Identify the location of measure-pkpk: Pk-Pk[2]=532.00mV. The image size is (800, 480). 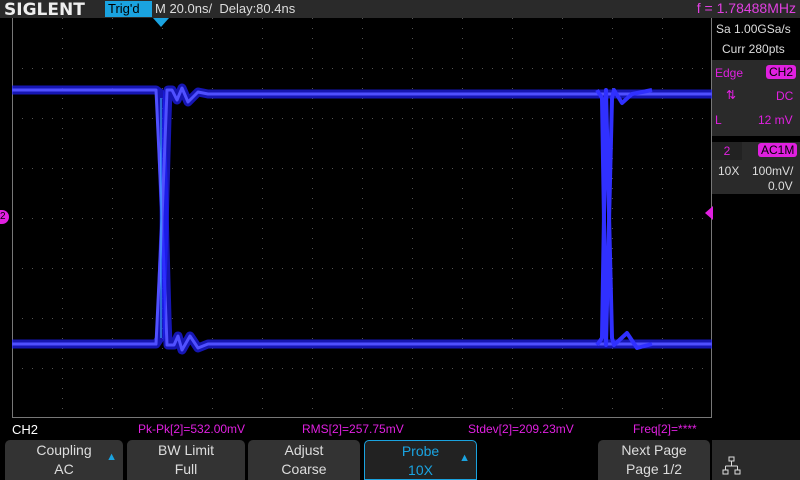
(192, 429).